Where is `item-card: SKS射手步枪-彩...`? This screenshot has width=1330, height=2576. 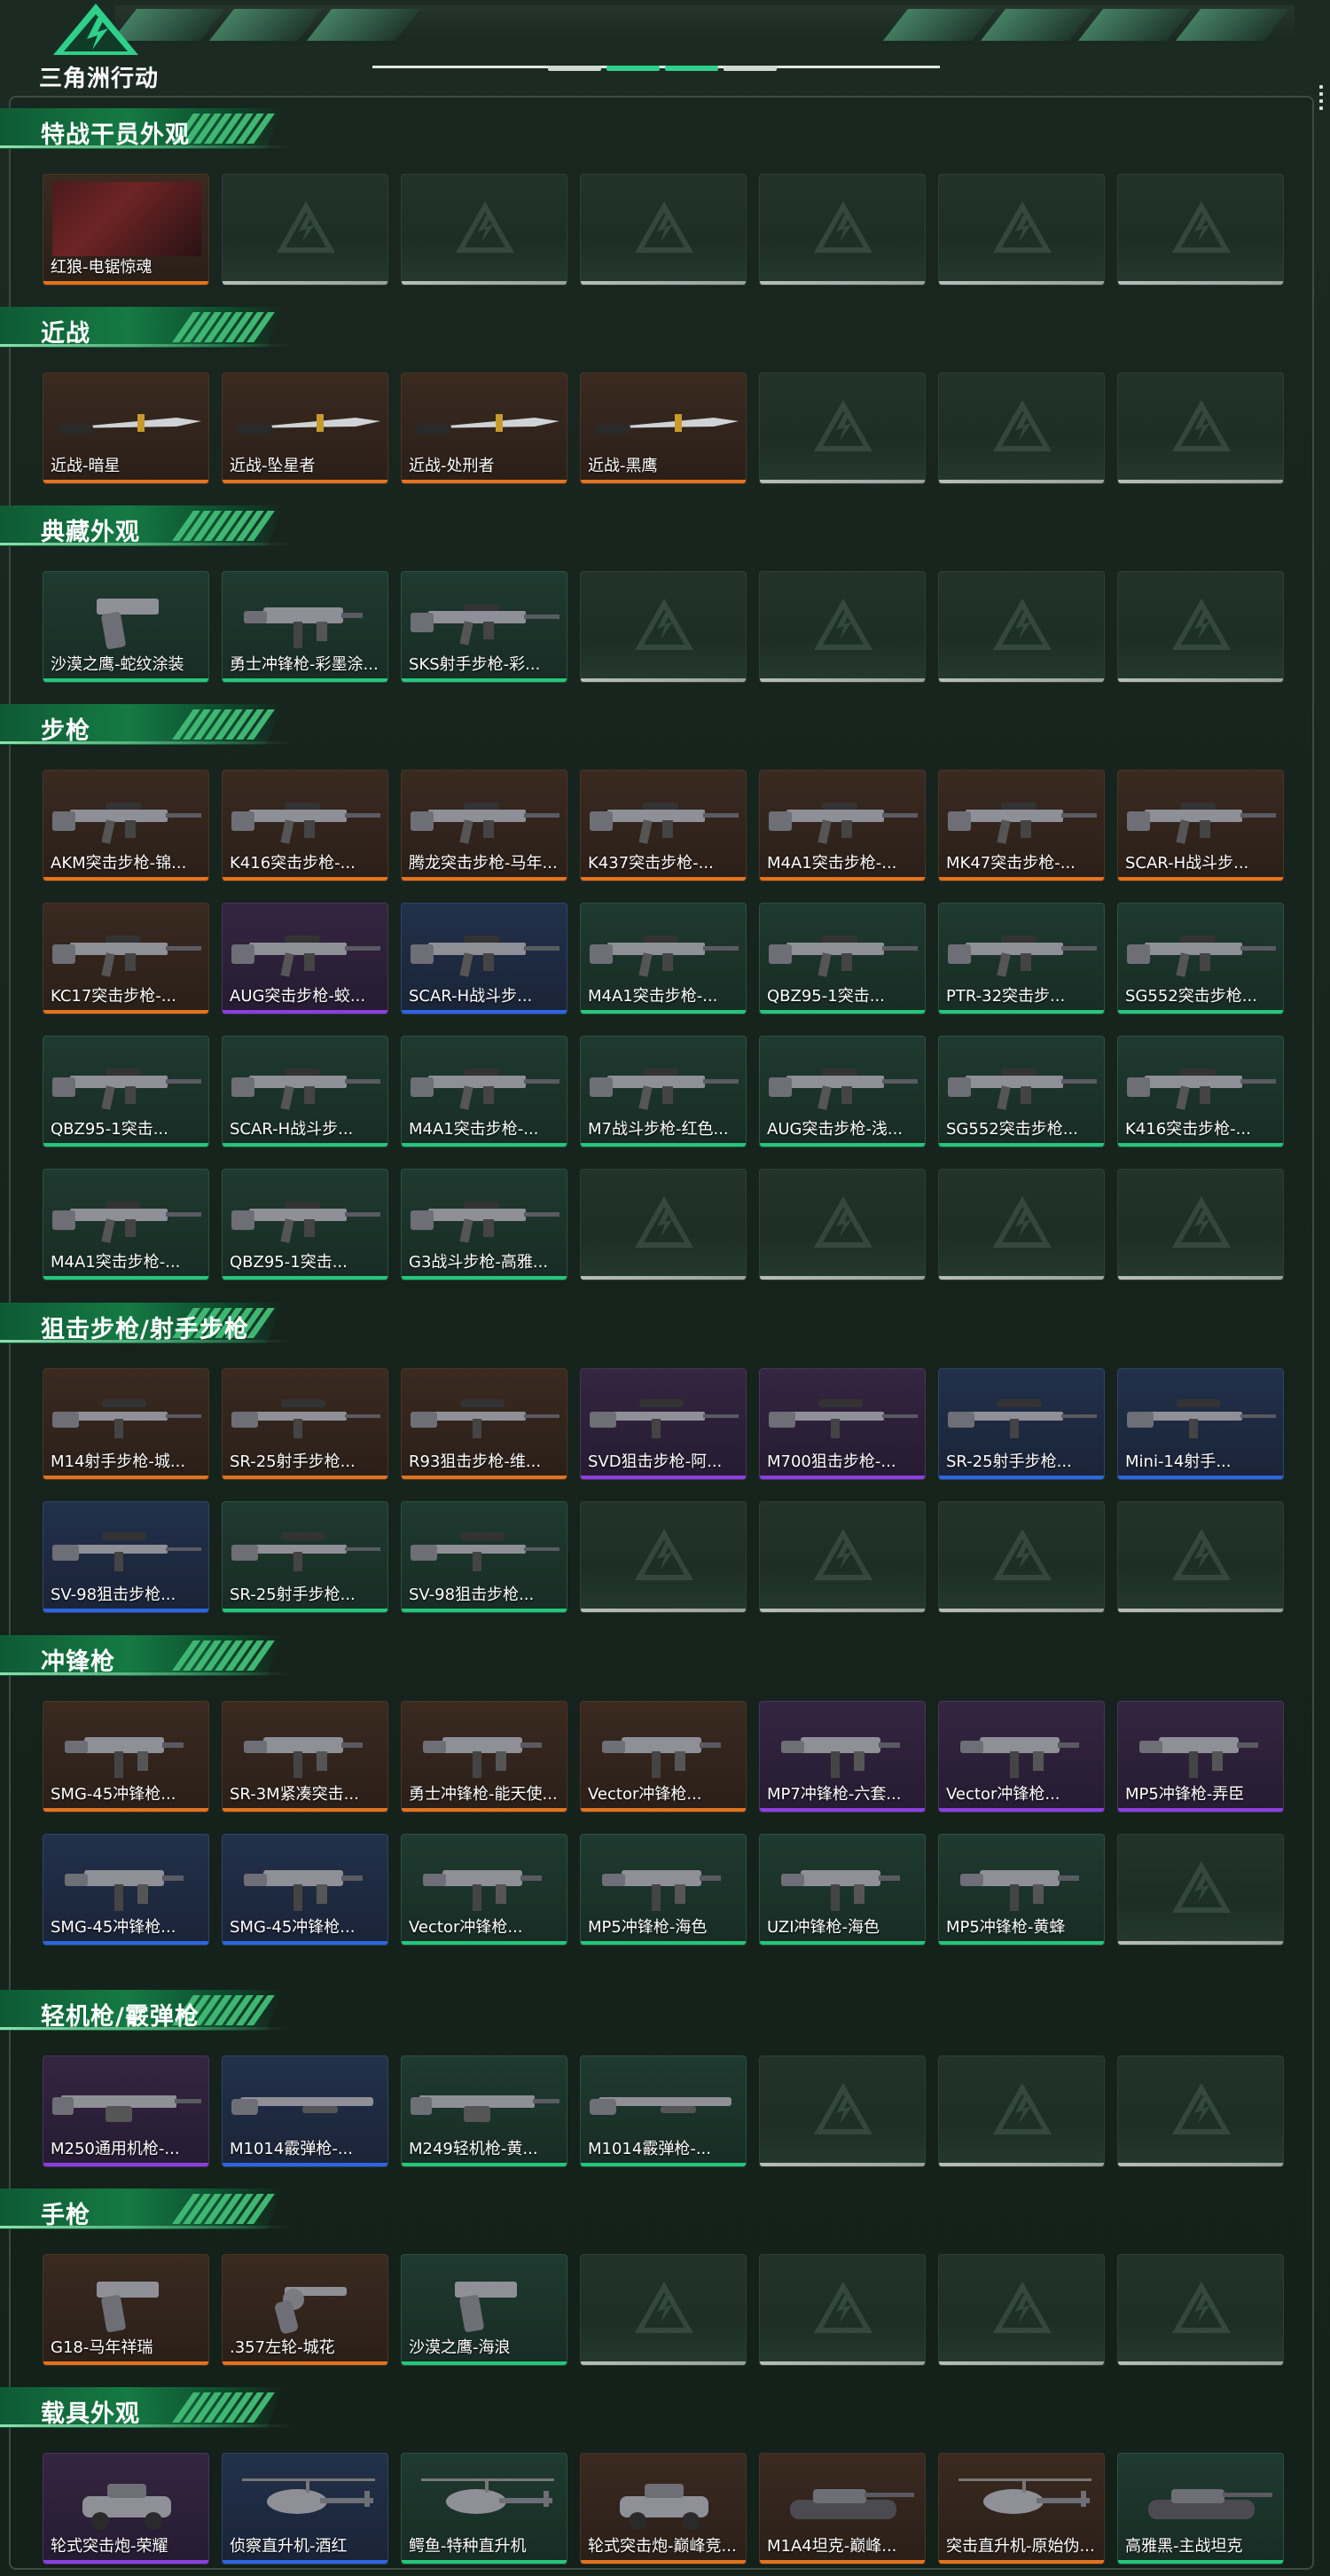 item-card: SKS射手步枪-彩... is located at coordinates (484, 627).